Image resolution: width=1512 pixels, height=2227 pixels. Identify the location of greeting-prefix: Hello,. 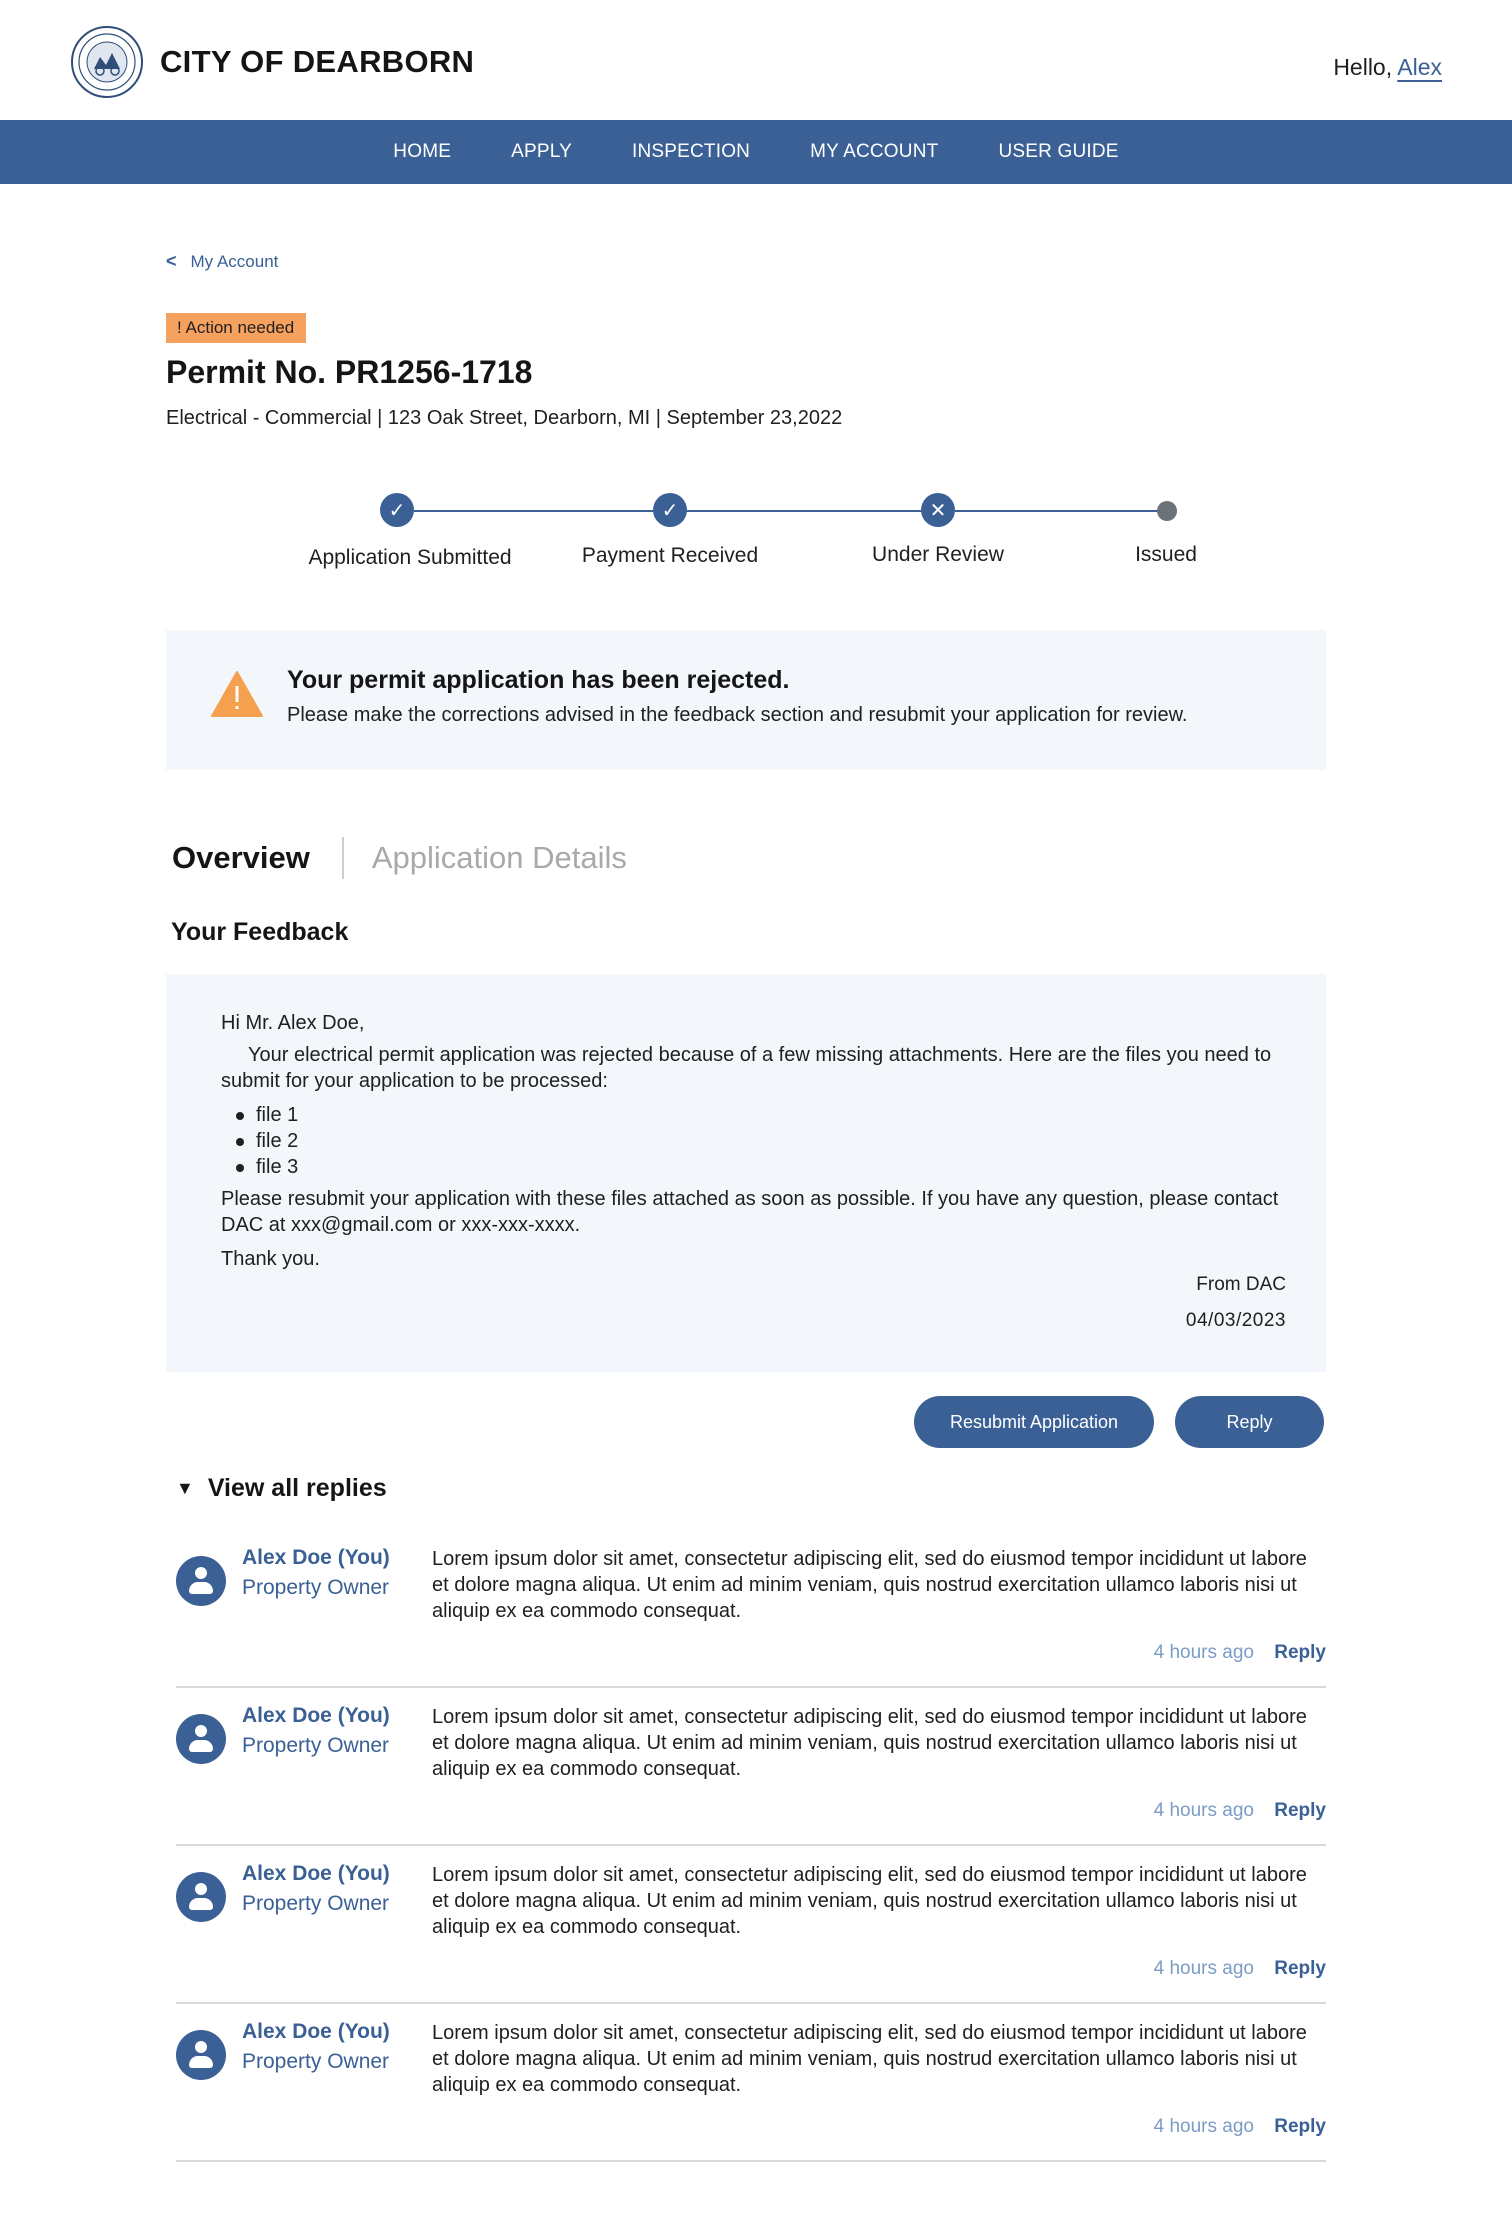
(1365, 67).